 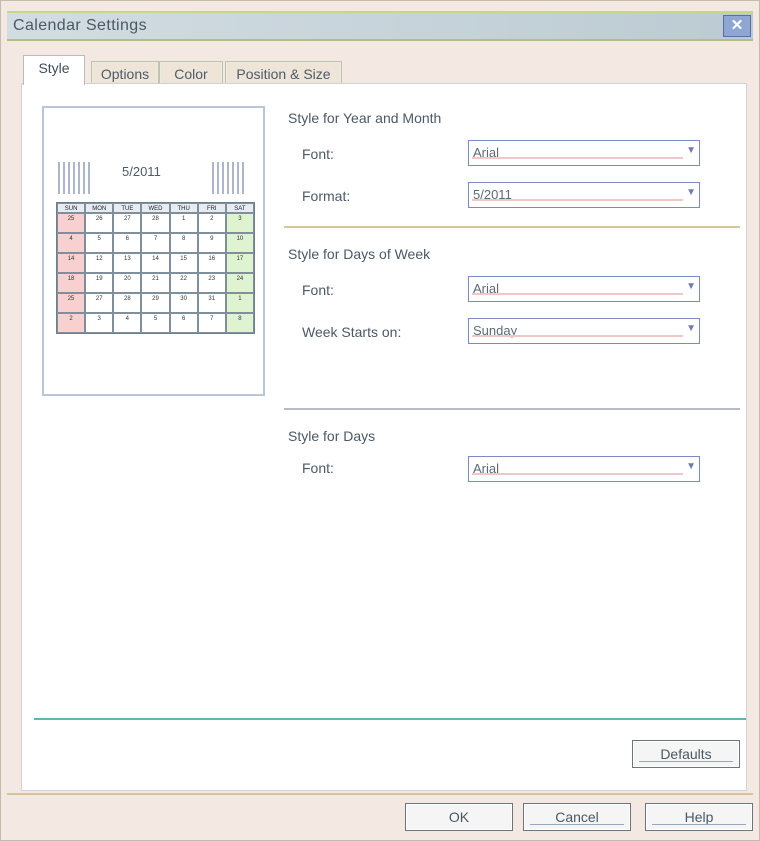 What do you see at coordinates (380, 26) in the screenshot?
I see `title-bar: Calendar Settings ✕` at bounding box center [380, 26].